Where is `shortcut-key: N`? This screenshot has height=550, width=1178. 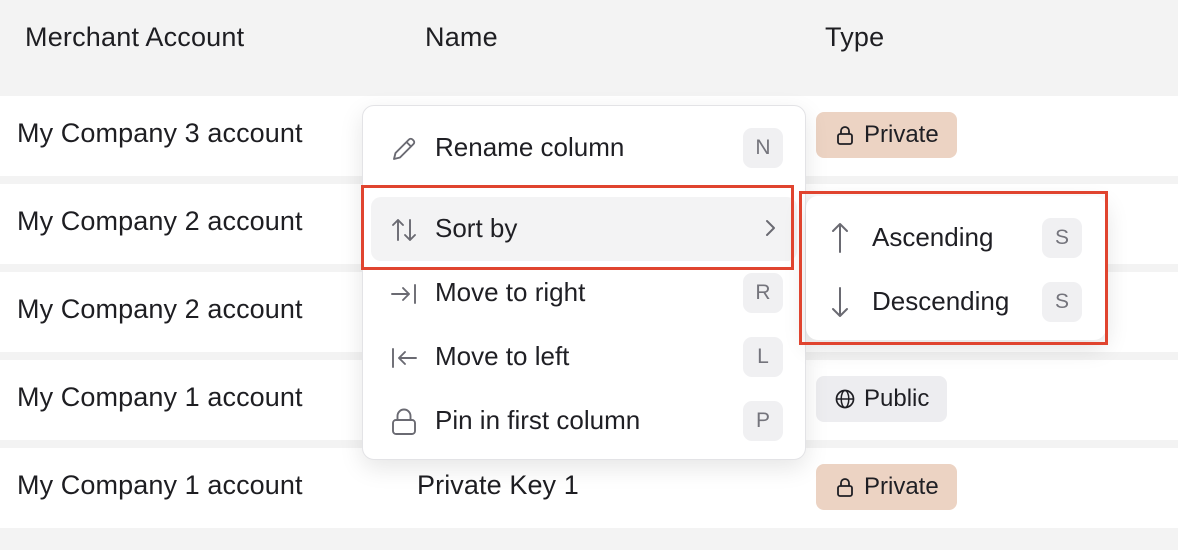 shortcut-key: N is located at coordinates (763, 148).